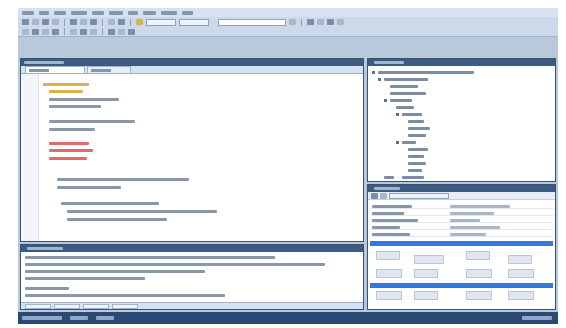 Image resolution: width=566 pixels, height=328 pixels. Describe the element at coordinates (139, 22) in the screenshot. I see `start-debug-icon` at that location.